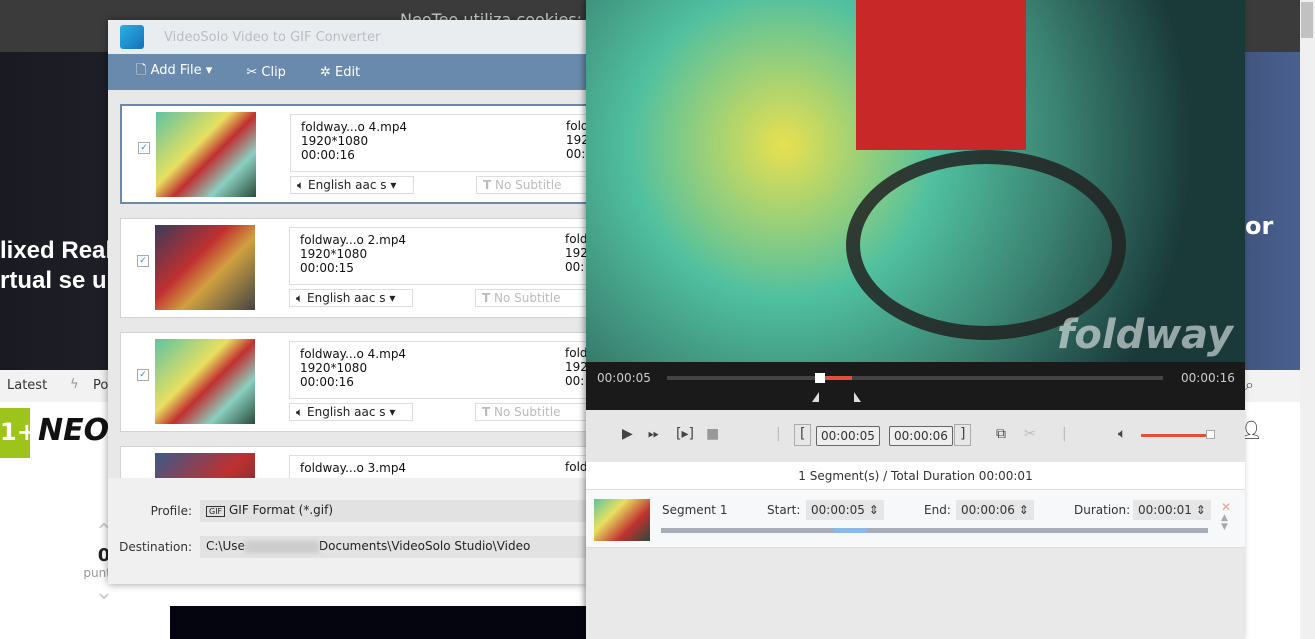 This screenshot has height=639, width=1315. I want to click on watermark: foldway, so click(1144, 335).